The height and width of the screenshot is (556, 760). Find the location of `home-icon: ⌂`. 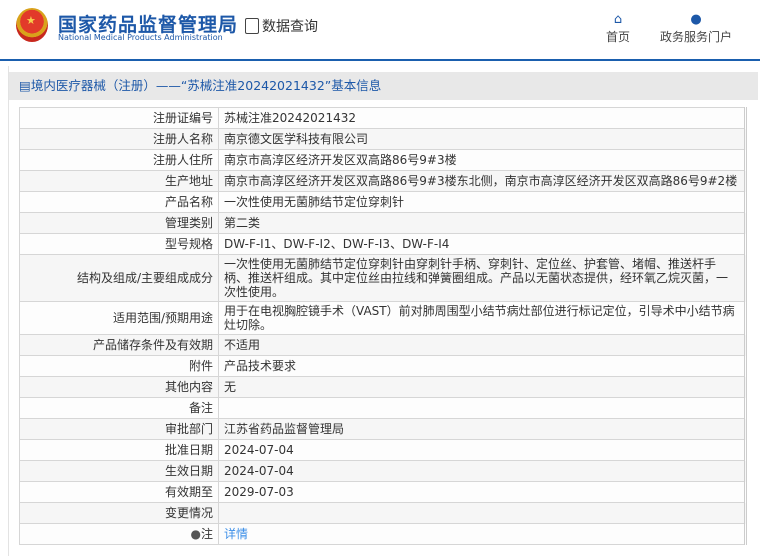

home-icon: ⌂ is located at coordinates (618, 19).